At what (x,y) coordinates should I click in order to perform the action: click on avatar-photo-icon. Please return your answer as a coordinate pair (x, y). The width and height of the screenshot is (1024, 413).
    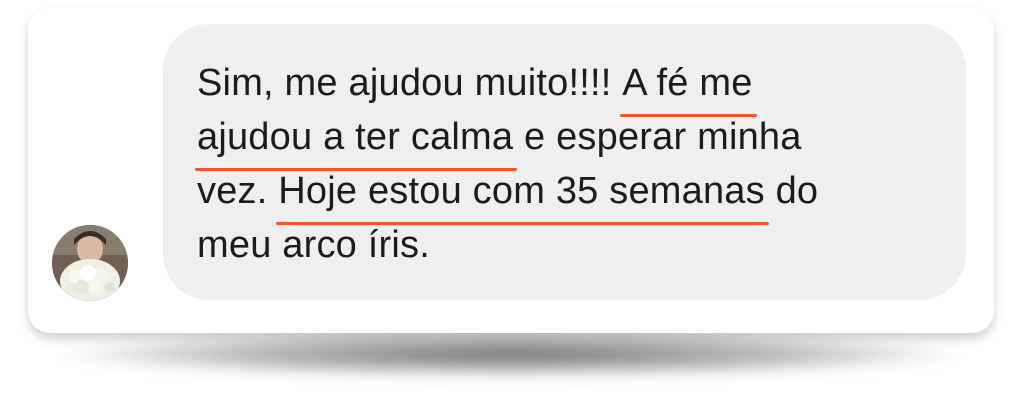
    Looking at the image, I should click on (90, 263).